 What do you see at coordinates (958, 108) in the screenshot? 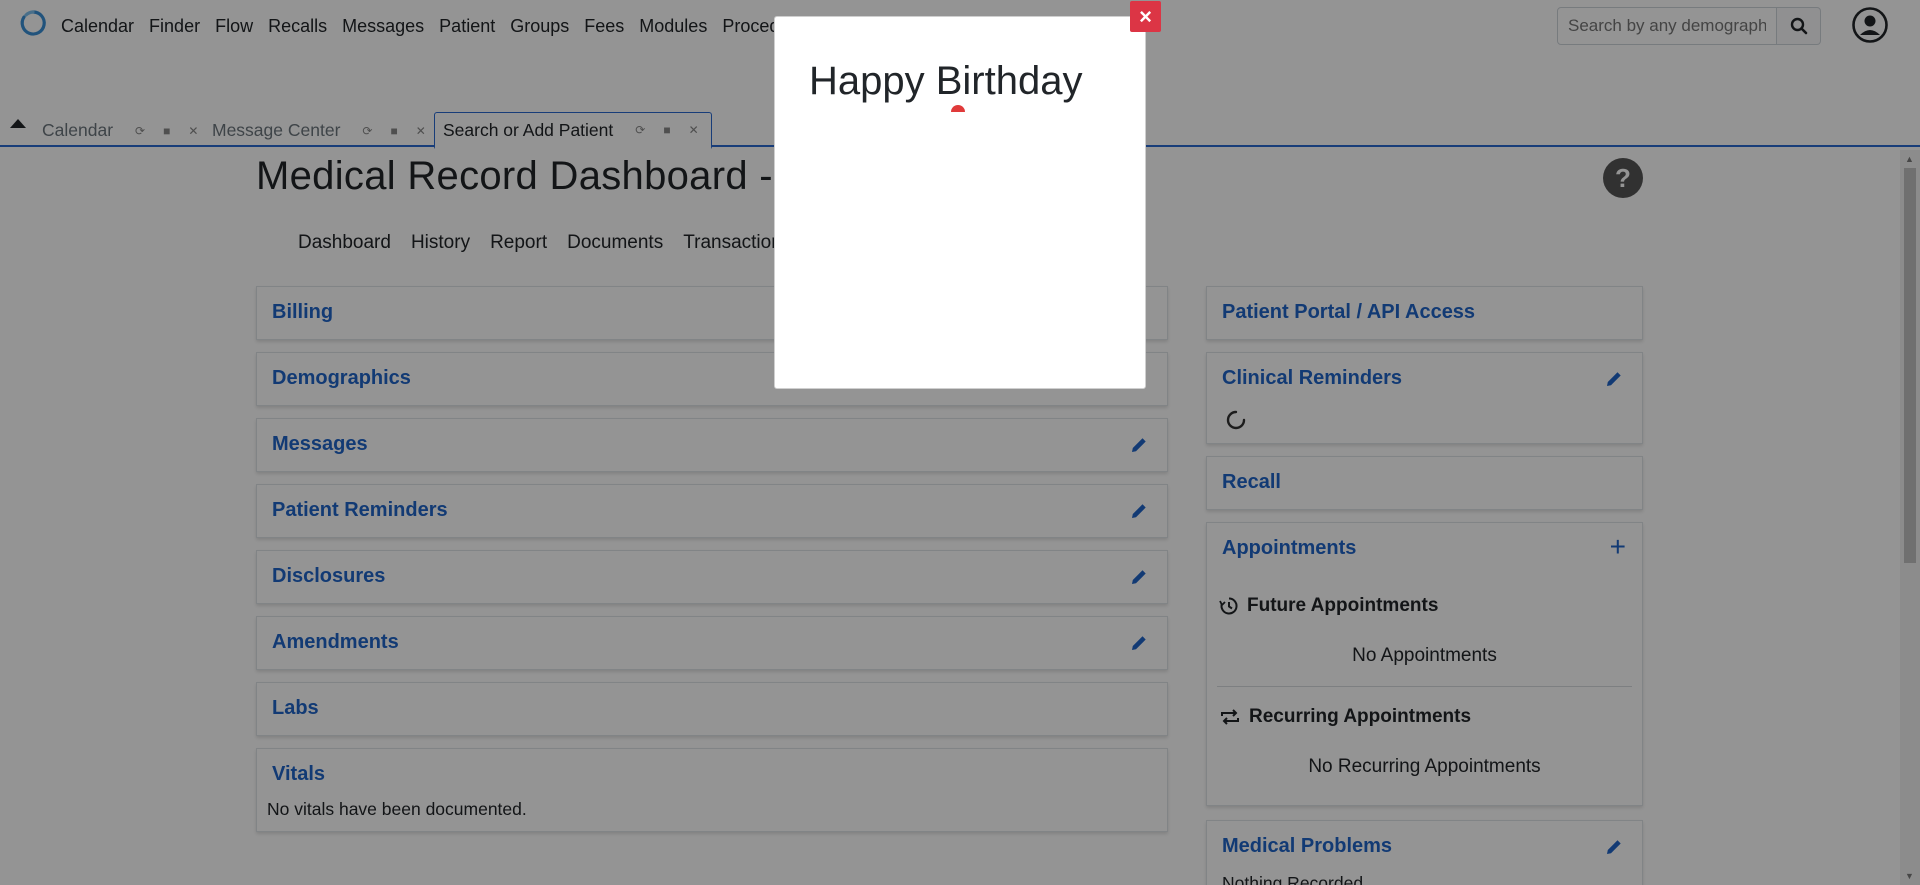
I see `balloon-icon` at bounding box center [958, 108].